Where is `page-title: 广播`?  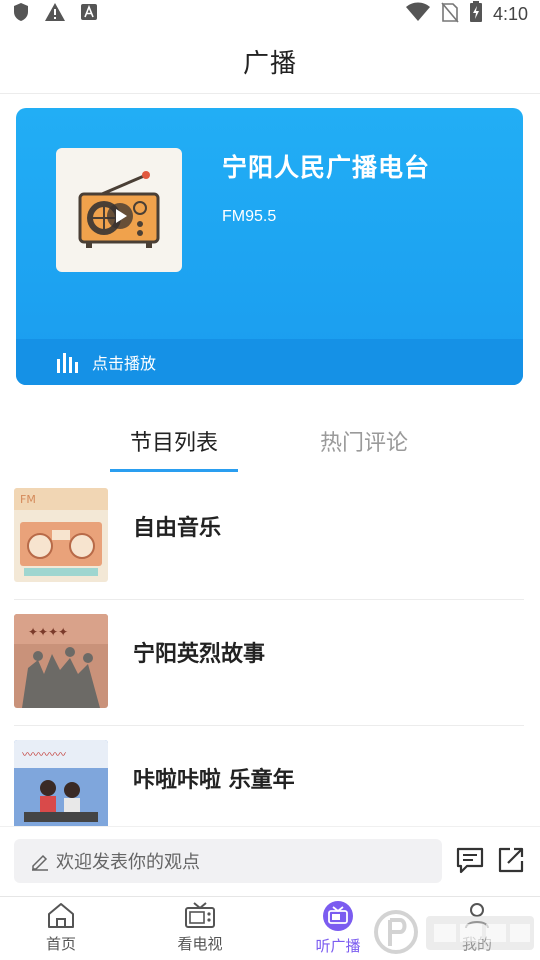
page-title: 广播 is located at coordinates (269, 64).